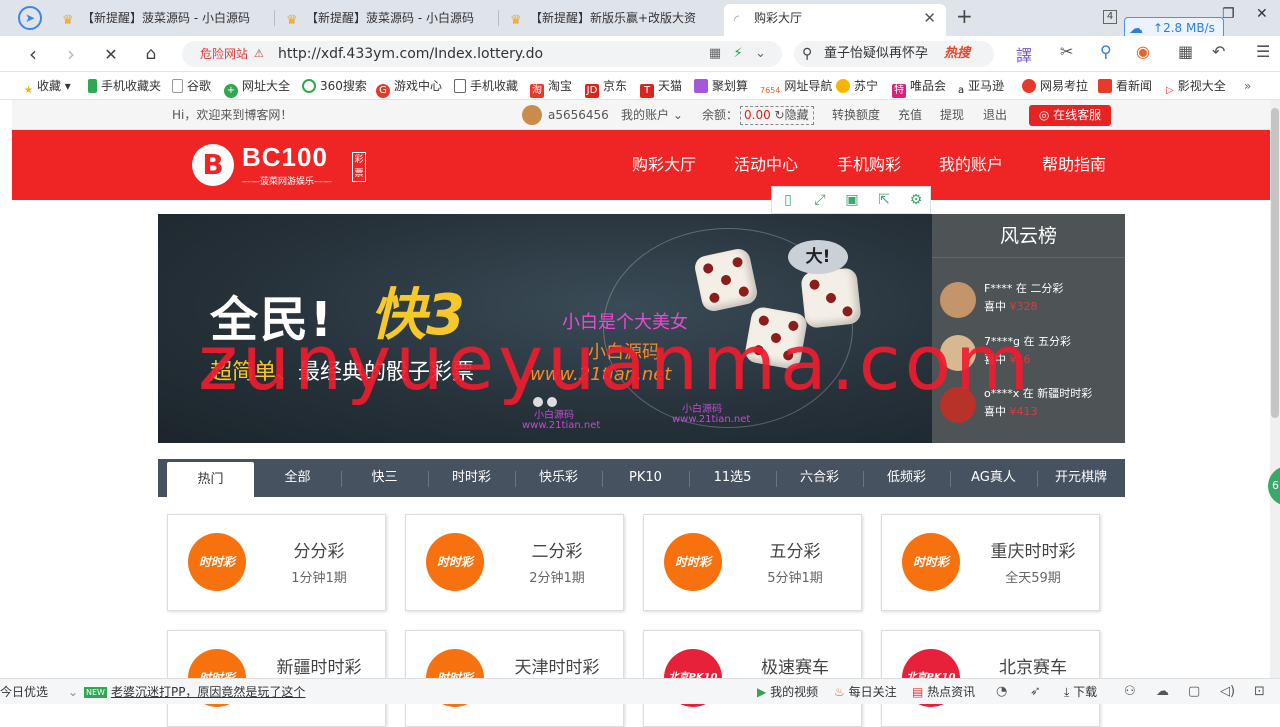 The width and height of the screenshot is (1280, 727). What do you see at coordinates (111, 54) in the screenshot?
I see `stop-icon: ✕` at bounding box center [111, 54].